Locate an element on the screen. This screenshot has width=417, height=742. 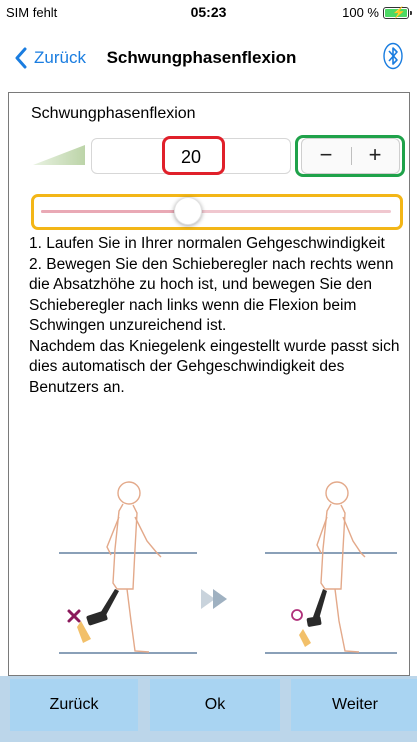
correct-circle-icon is located at coordinates (297, 615).